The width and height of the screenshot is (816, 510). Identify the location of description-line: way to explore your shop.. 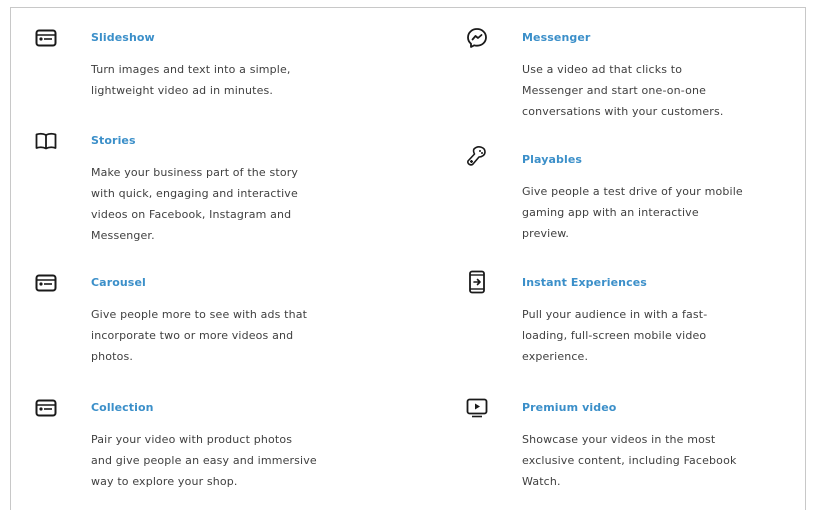
(164, 481).